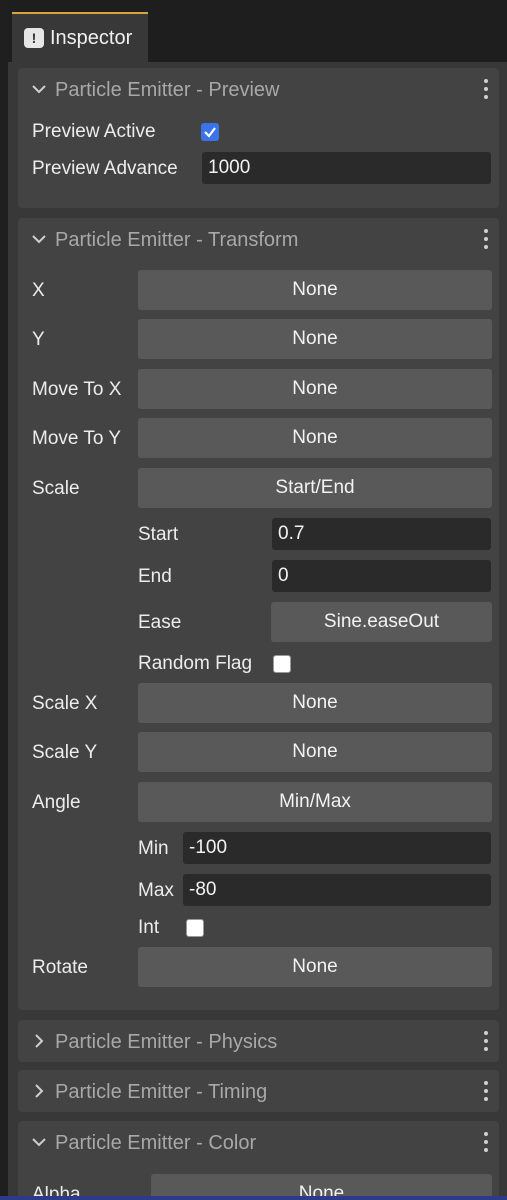 This screenshot has width=507, height=1200. What do you see at coordinates (38, 290) in the screenshot?
I see `x-label: X` at bounding box center [38, 290].